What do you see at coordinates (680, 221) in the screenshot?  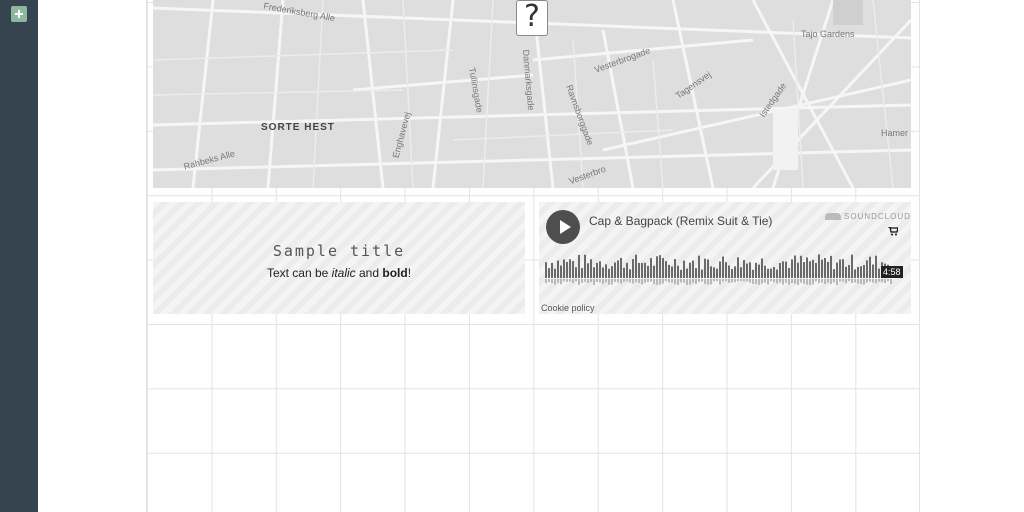 I see `track-title: Cap & Bagpack (Remix Suit & Tie)` at bounding box center [680, 221].